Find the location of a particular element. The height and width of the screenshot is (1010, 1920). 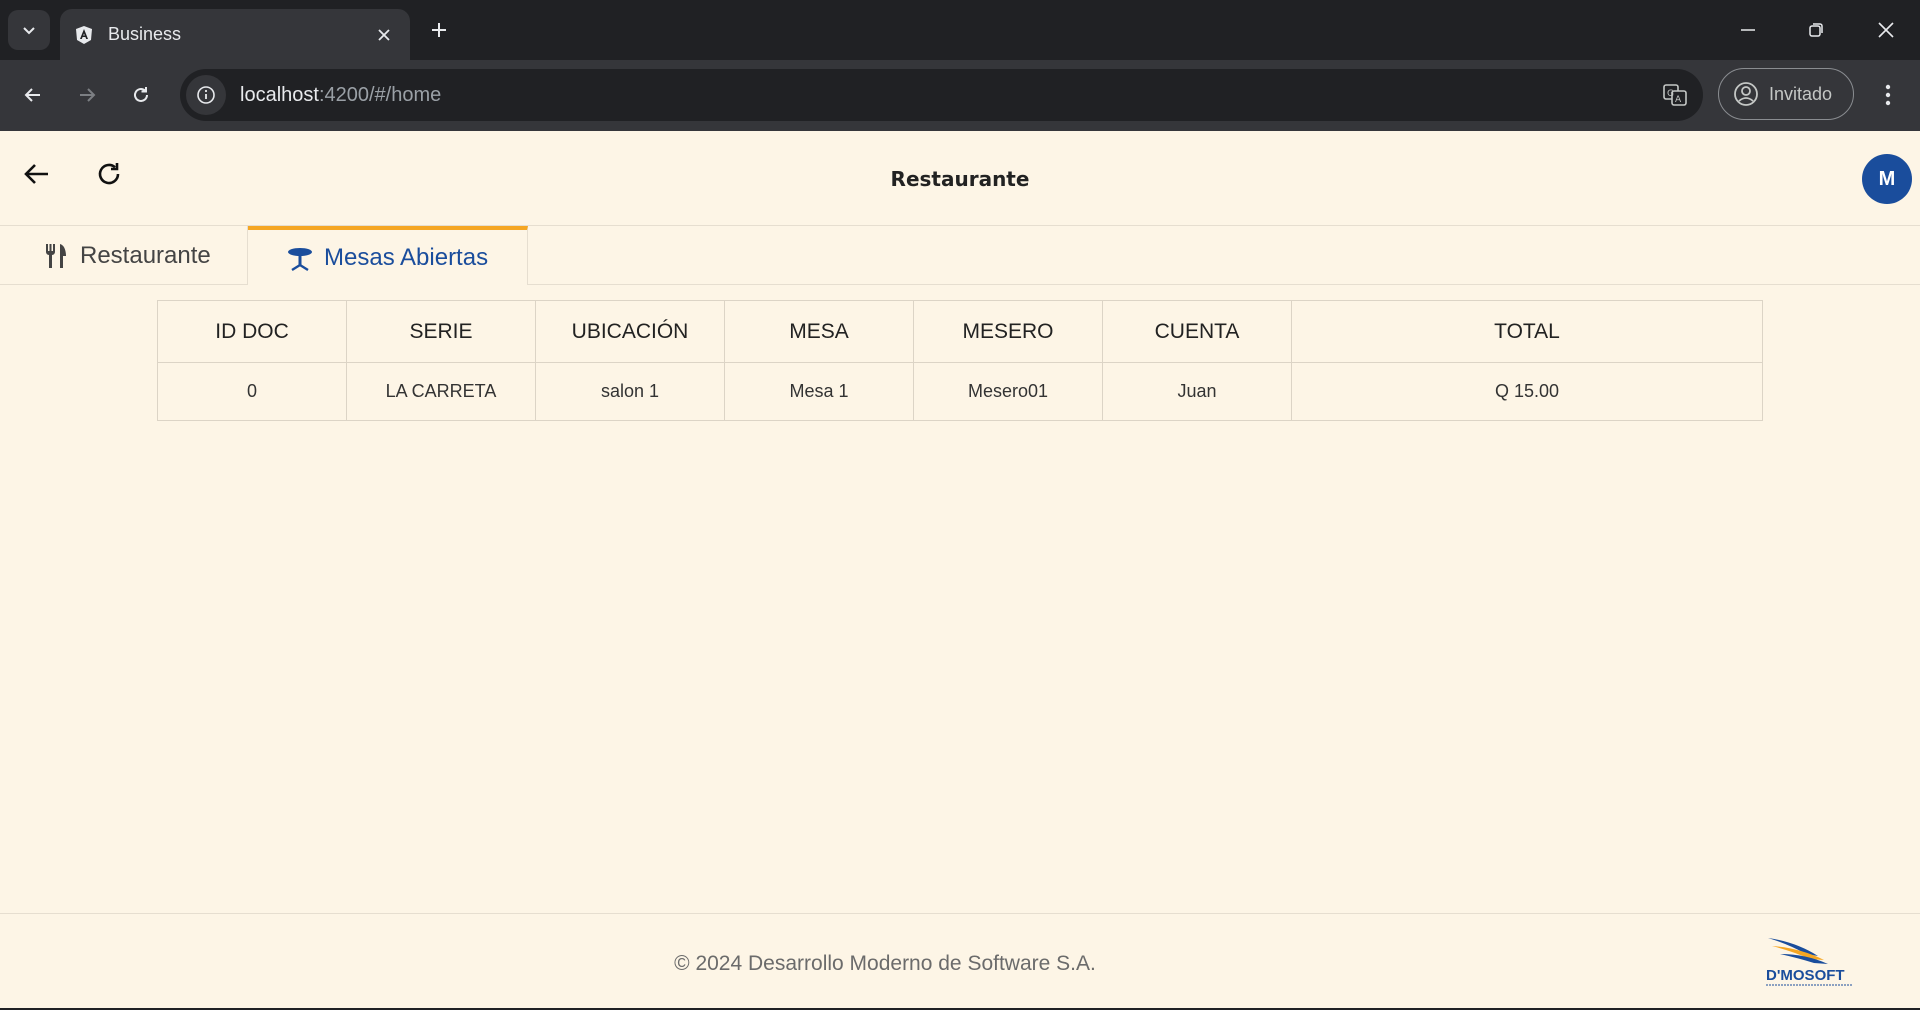

browser-tabstrip: Business is located at coordinates (960, 30).